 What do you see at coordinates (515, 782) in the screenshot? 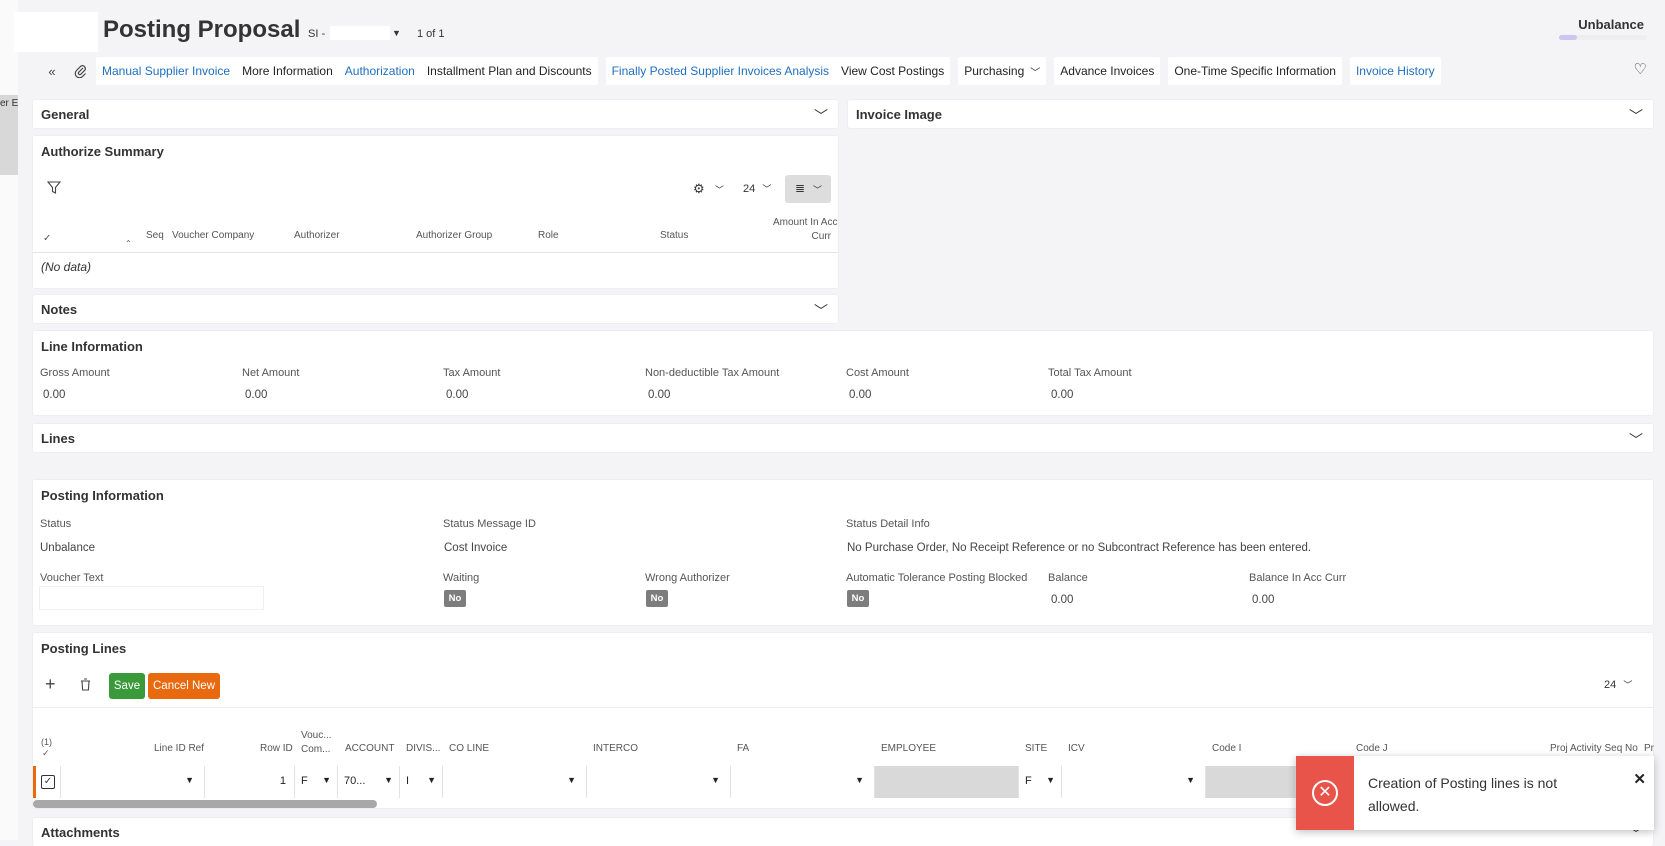
I see `co-line-cell: ▼` at bounding box center [515, 782].